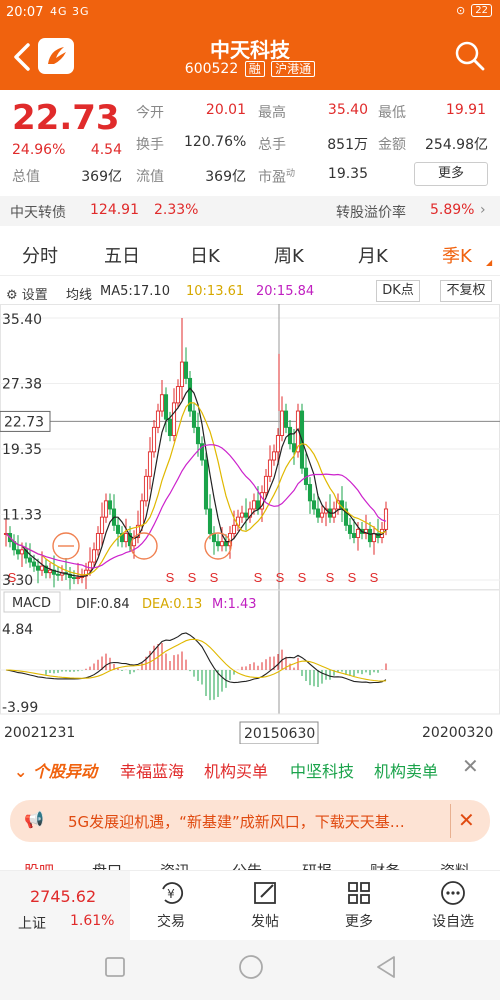 The image size is (500, 1000). Describe the element at coordinates (250, 13) in the screenshot. I see `status-bar: 20:07 4G 3G ⊙ 22` at that location.